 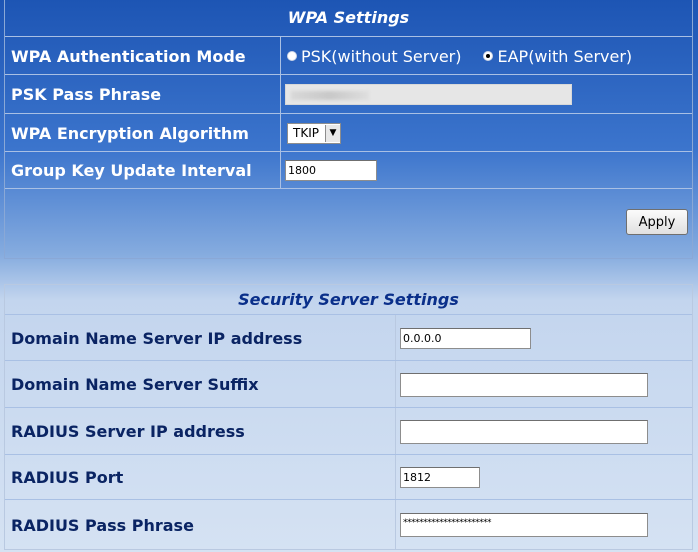 I want to click on dns-ip-label: Domain Name Server IP address, so click(x=200, y=338).